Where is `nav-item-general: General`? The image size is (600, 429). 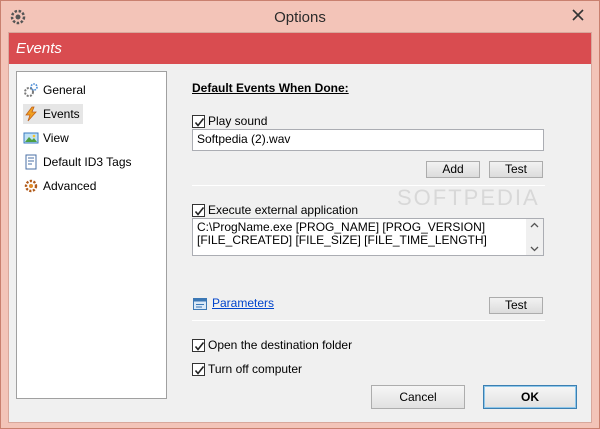 nav-item-general: General is located at coordinates (56, 90).